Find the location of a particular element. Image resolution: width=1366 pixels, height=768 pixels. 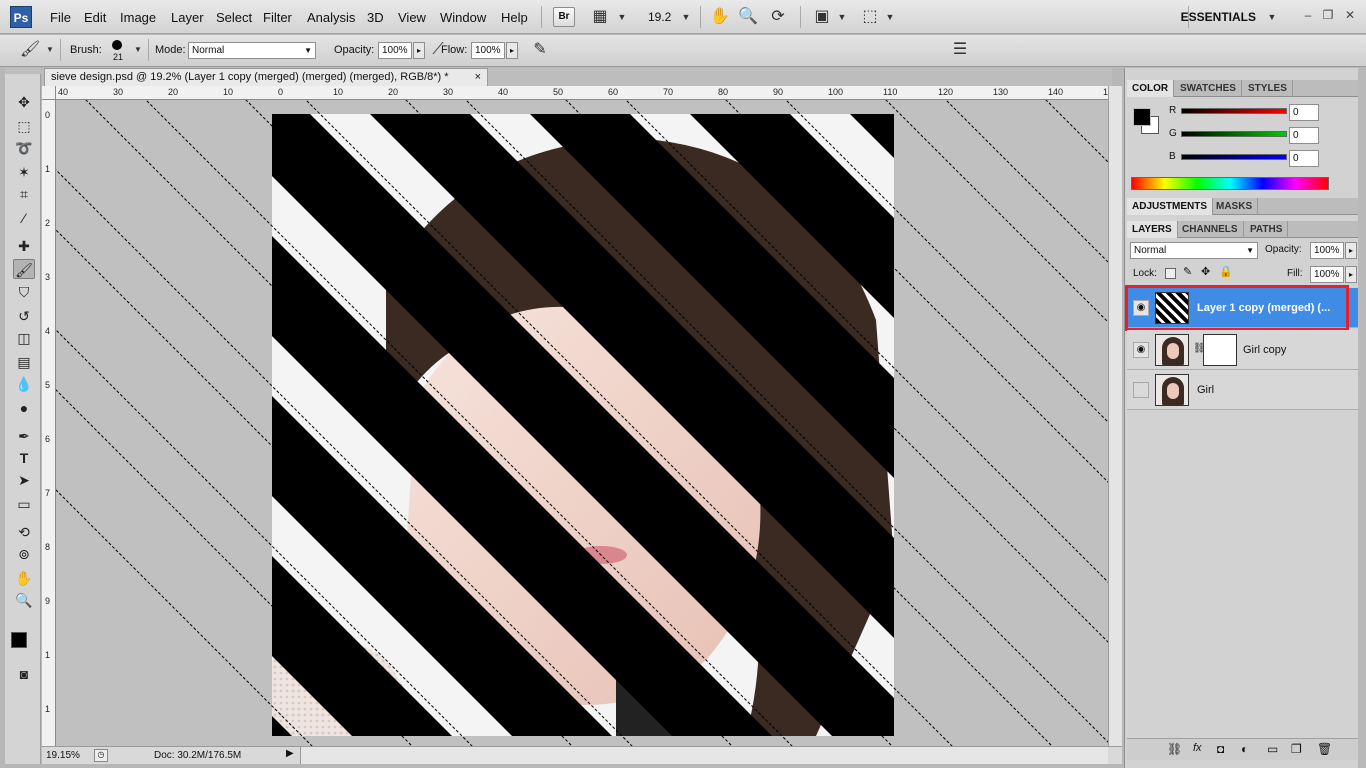

tab-paths: PATHS is located at coordinates (1267, 229).